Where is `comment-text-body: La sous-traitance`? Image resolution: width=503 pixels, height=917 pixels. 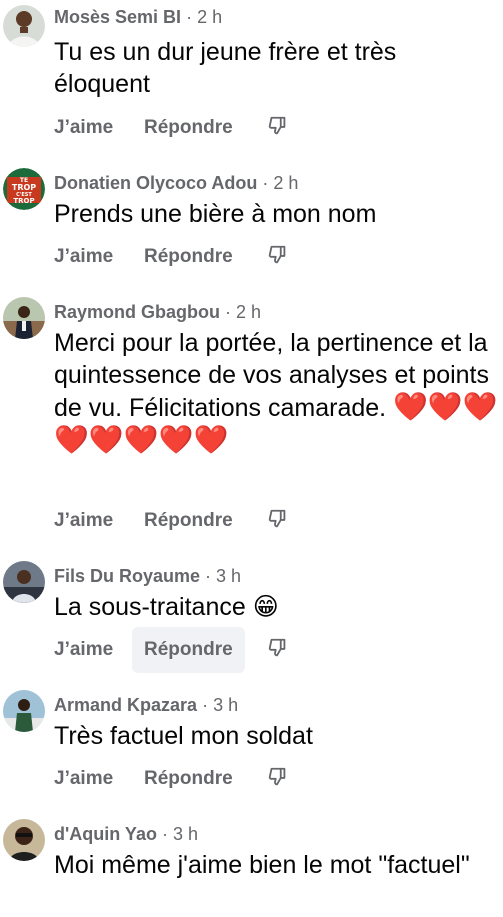 comment-text-body: La sous-traitance is located at coordinates (150, 607).